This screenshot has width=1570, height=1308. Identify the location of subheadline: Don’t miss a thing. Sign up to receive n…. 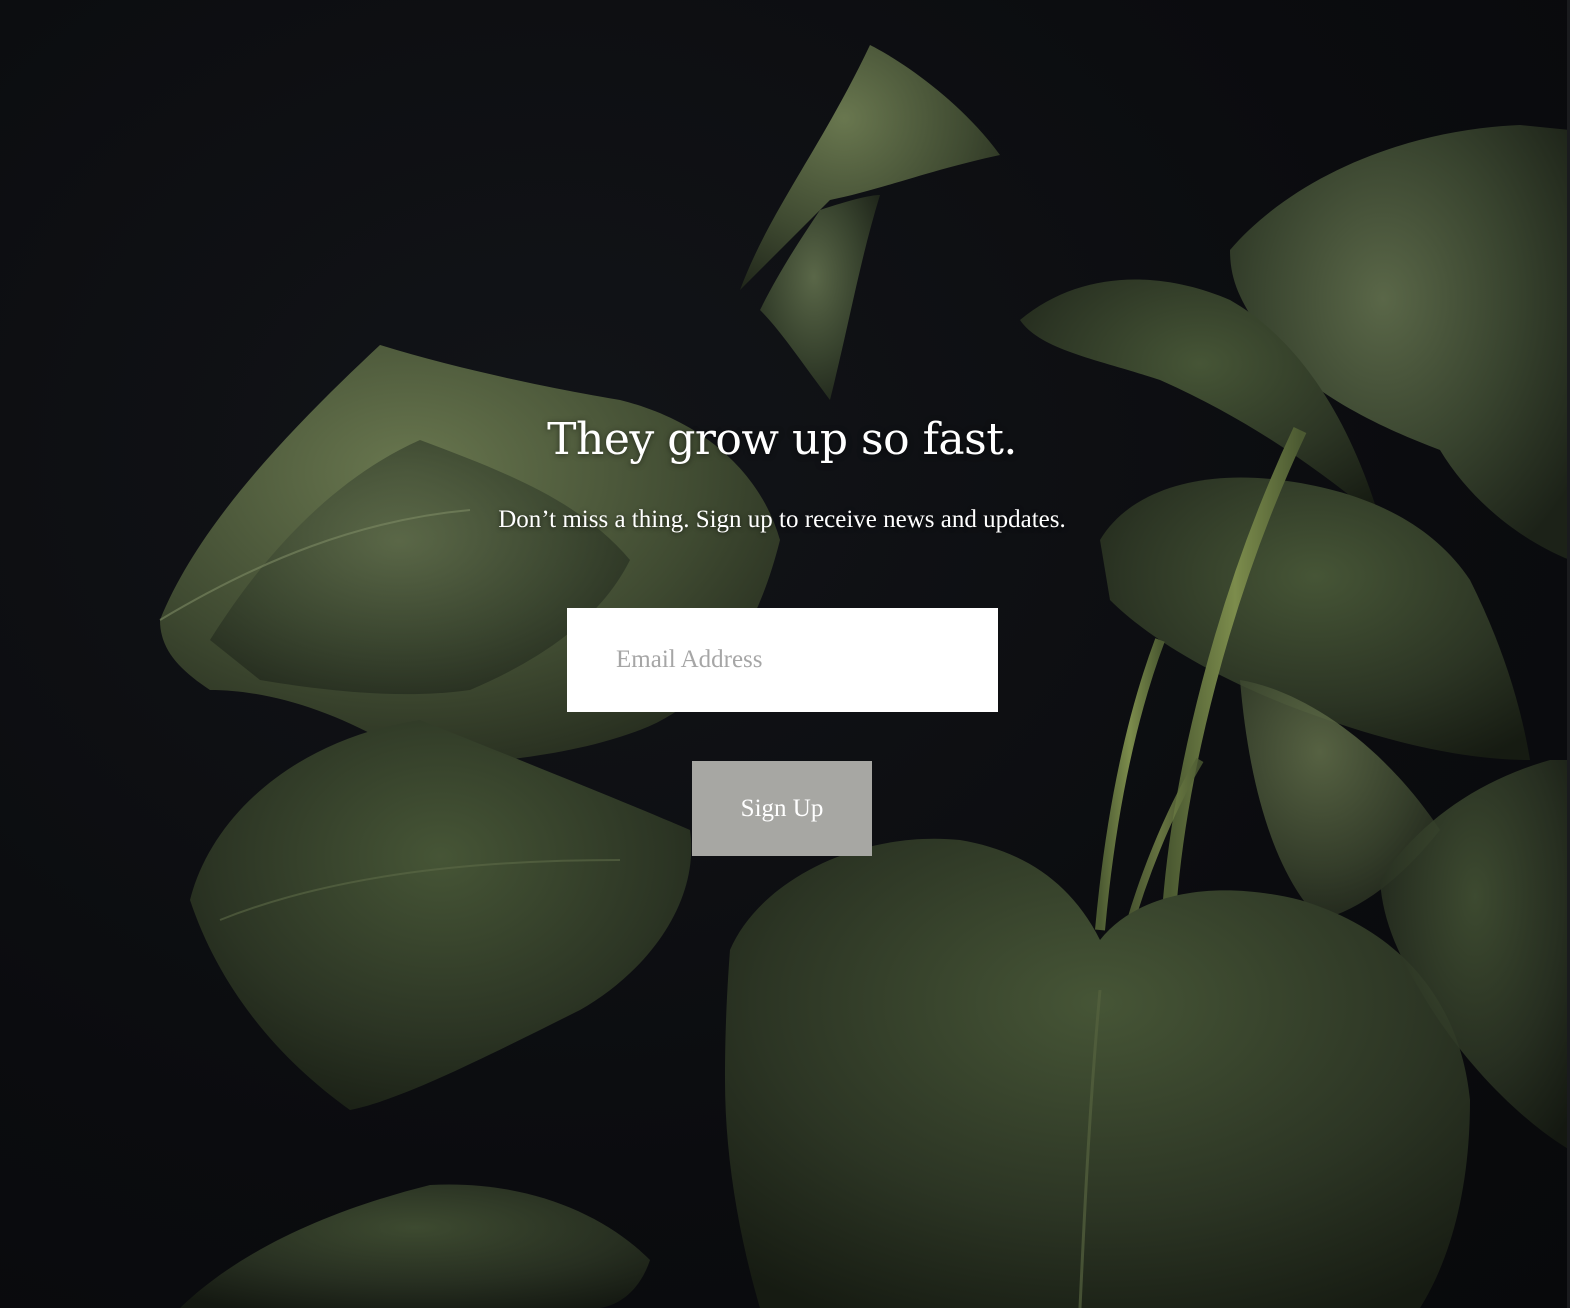
(782, 519).